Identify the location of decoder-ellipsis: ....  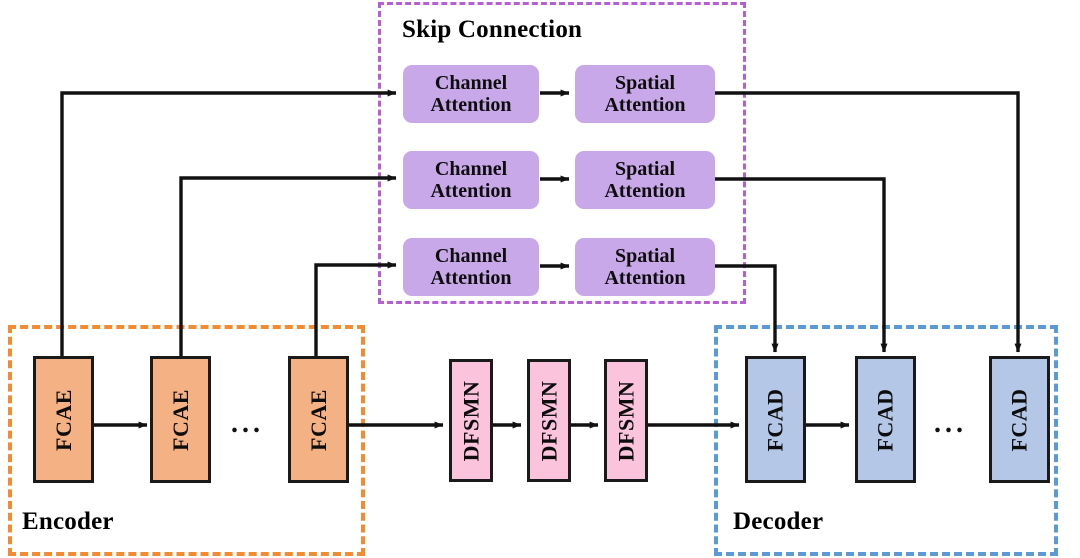
(950, 423).